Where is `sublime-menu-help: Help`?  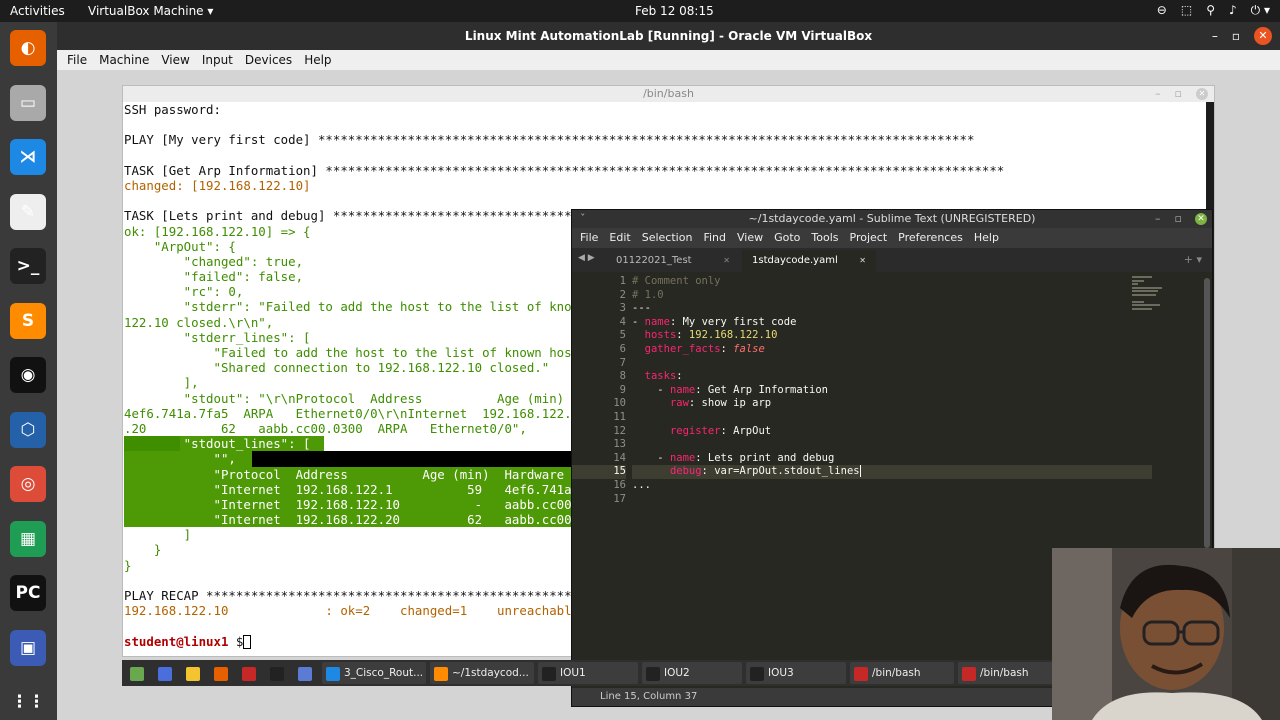 sublime-menu-help: Help is located at coordinates (986, 238).